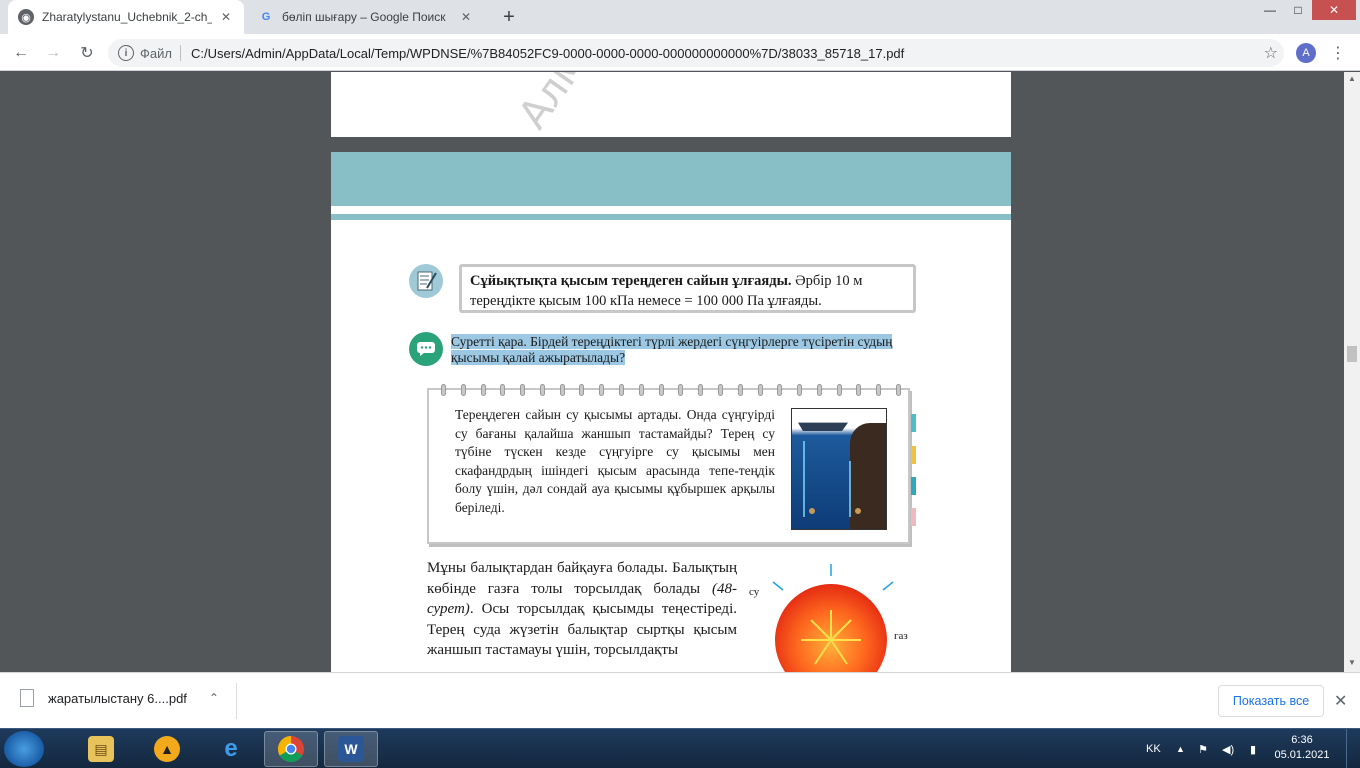 The height and width of the screenshot is (768, 1360). I want to click on menu-icon: ⋮, so click(1338, 53).